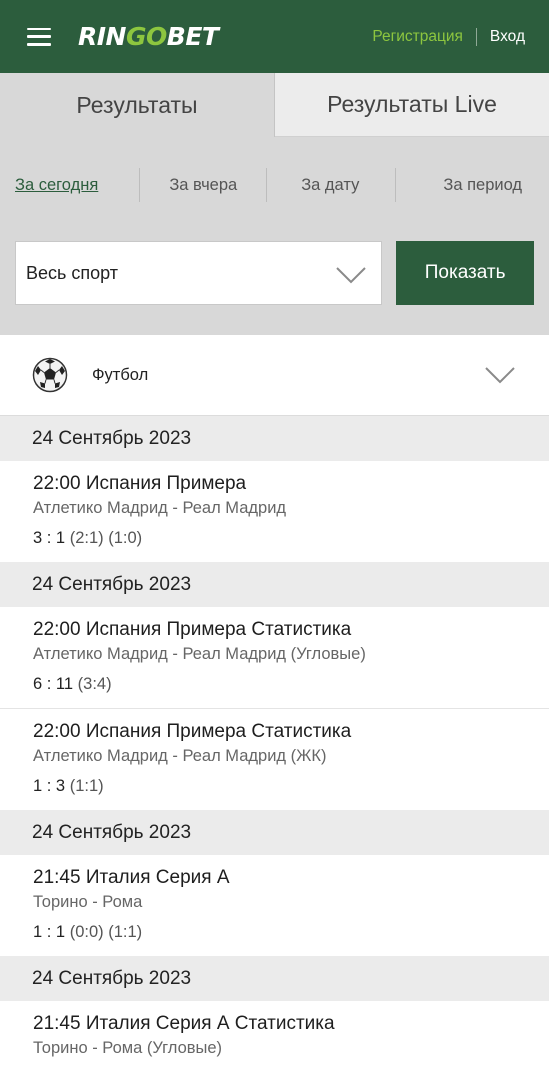 The width and height of the screenshot is (549, 1080). I want to click on logo-text-right: BET, so click(192, 36).